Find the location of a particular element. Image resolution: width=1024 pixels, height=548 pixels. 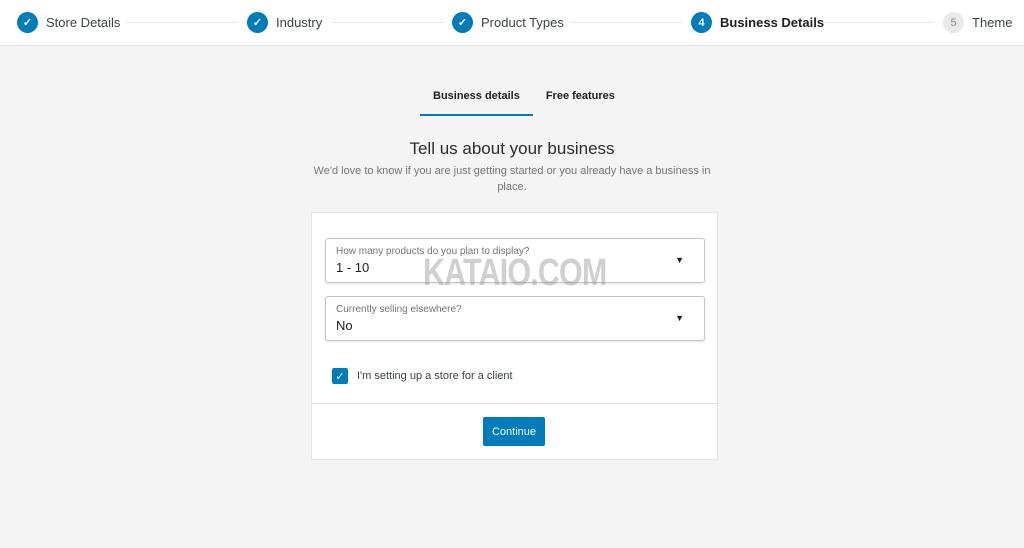

step-theme: 5 Theme is located at coordinates (977, 22).